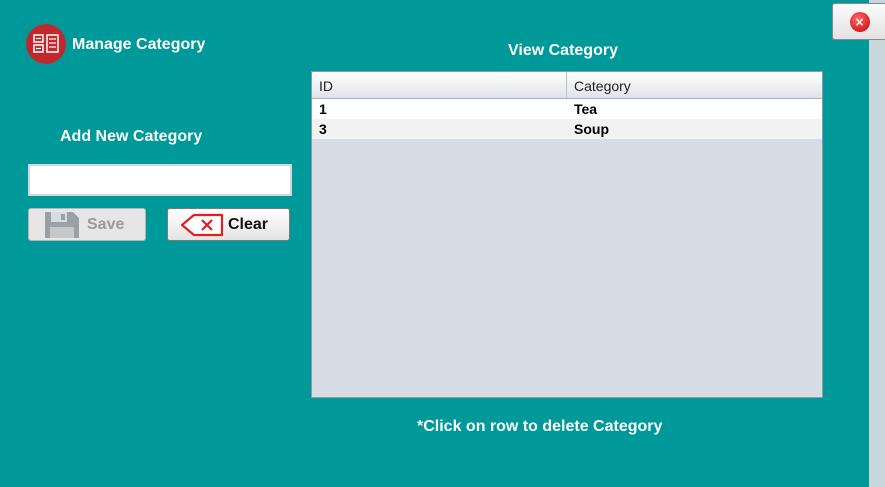  I want to click on cell-category: Soup, so click(591, 129).